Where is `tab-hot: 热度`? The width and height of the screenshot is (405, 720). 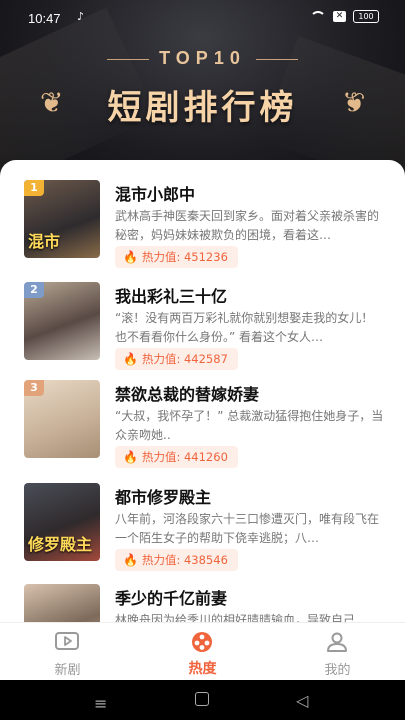 tab-hot: 热度 is located at coordinates (202, 652).